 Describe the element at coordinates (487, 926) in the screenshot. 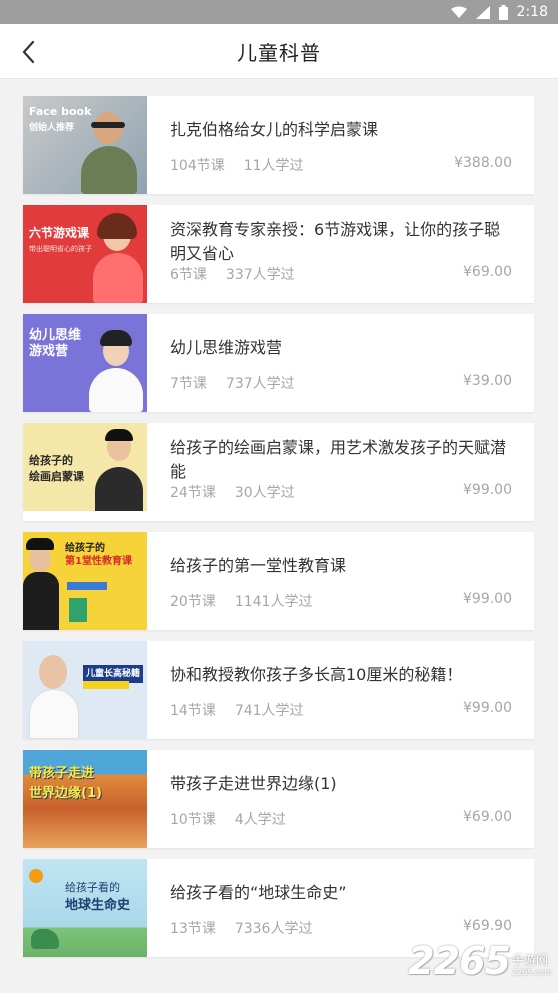

I see `course-price: ¥69.90` at that location.